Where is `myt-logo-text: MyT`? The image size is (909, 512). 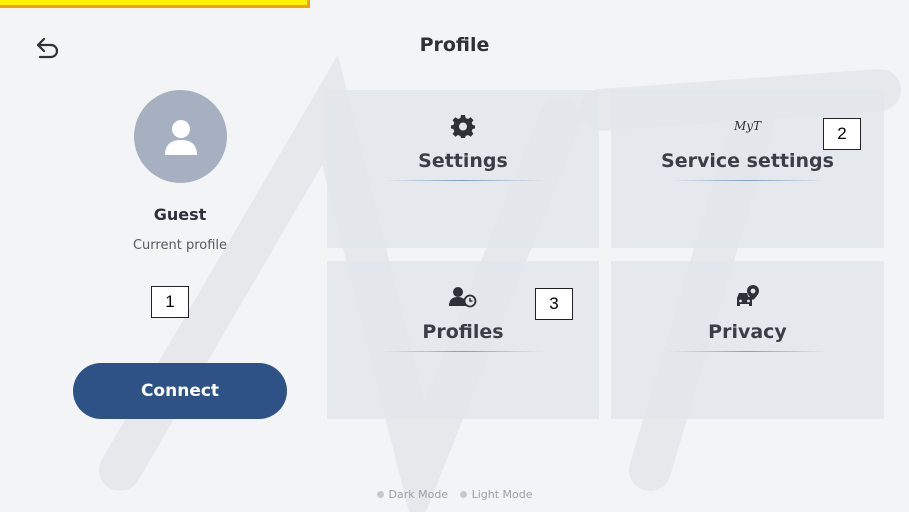
myt-logo-text: MyT is located at coordinates (747, 126).